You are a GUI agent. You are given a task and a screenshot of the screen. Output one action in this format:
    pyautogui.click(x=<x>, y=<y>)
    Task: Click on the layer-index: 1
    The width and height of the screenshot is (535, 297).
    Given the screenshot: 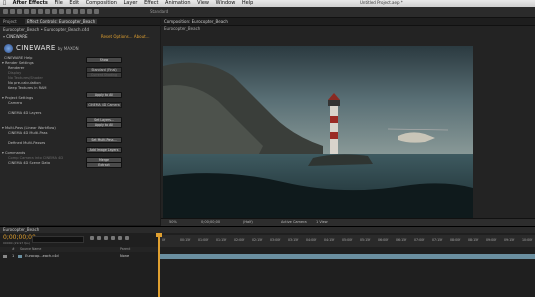 What is the action you would take?
    pyautogui.click(x=13, y=256)
    